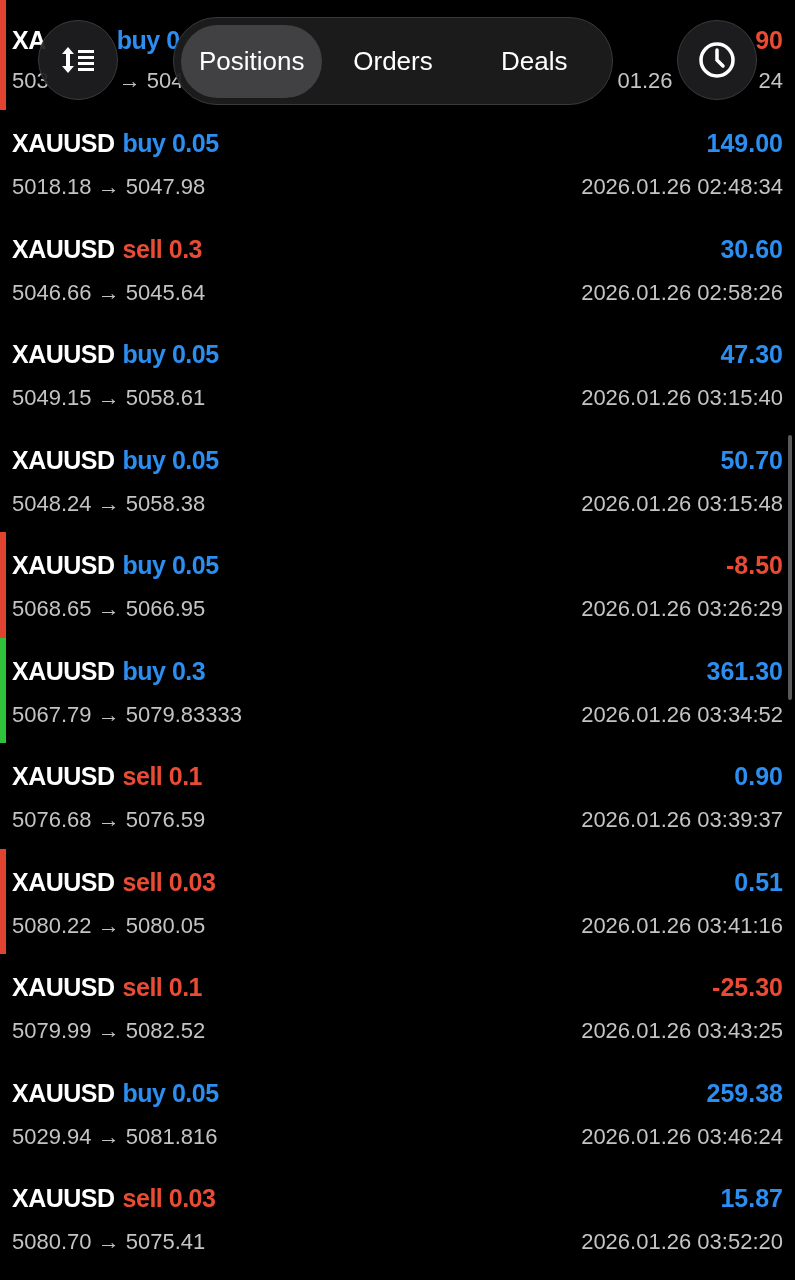  Describe the element at coordinates (751, 354) in the screenshot. I see `profit-text: 47.30` at that location.